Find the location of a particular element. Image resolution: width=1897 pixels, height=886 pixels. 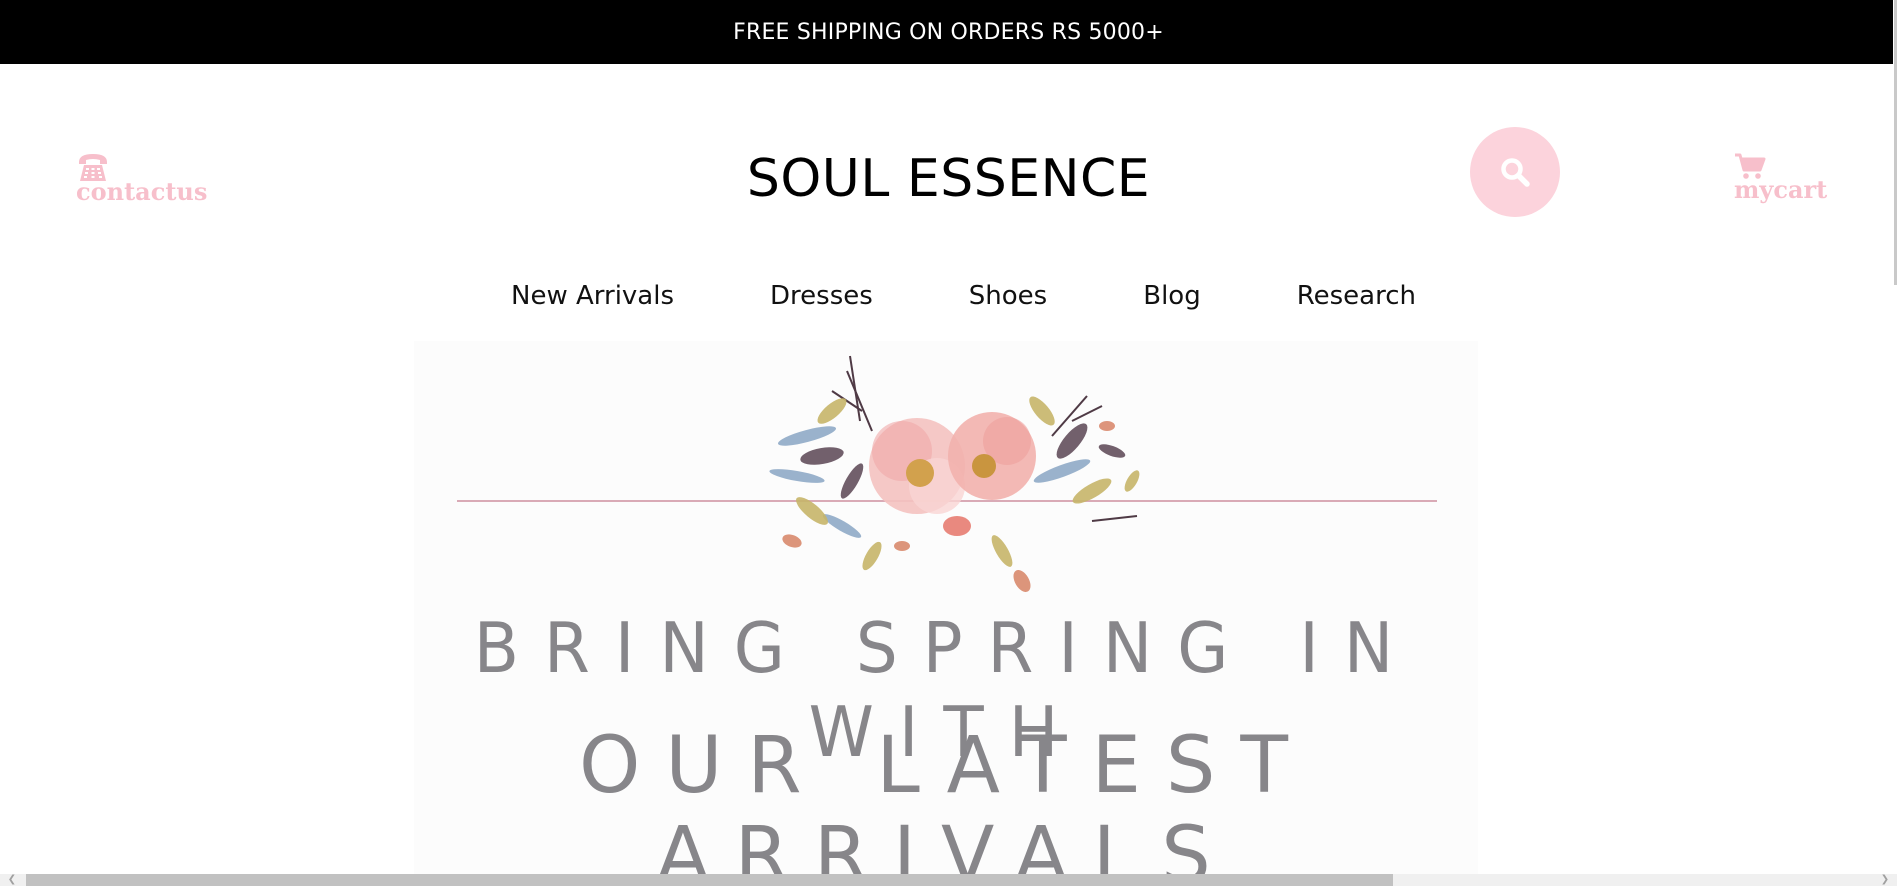

brand-title: SOUL ESSENCE is located at coordinates (948, 179).